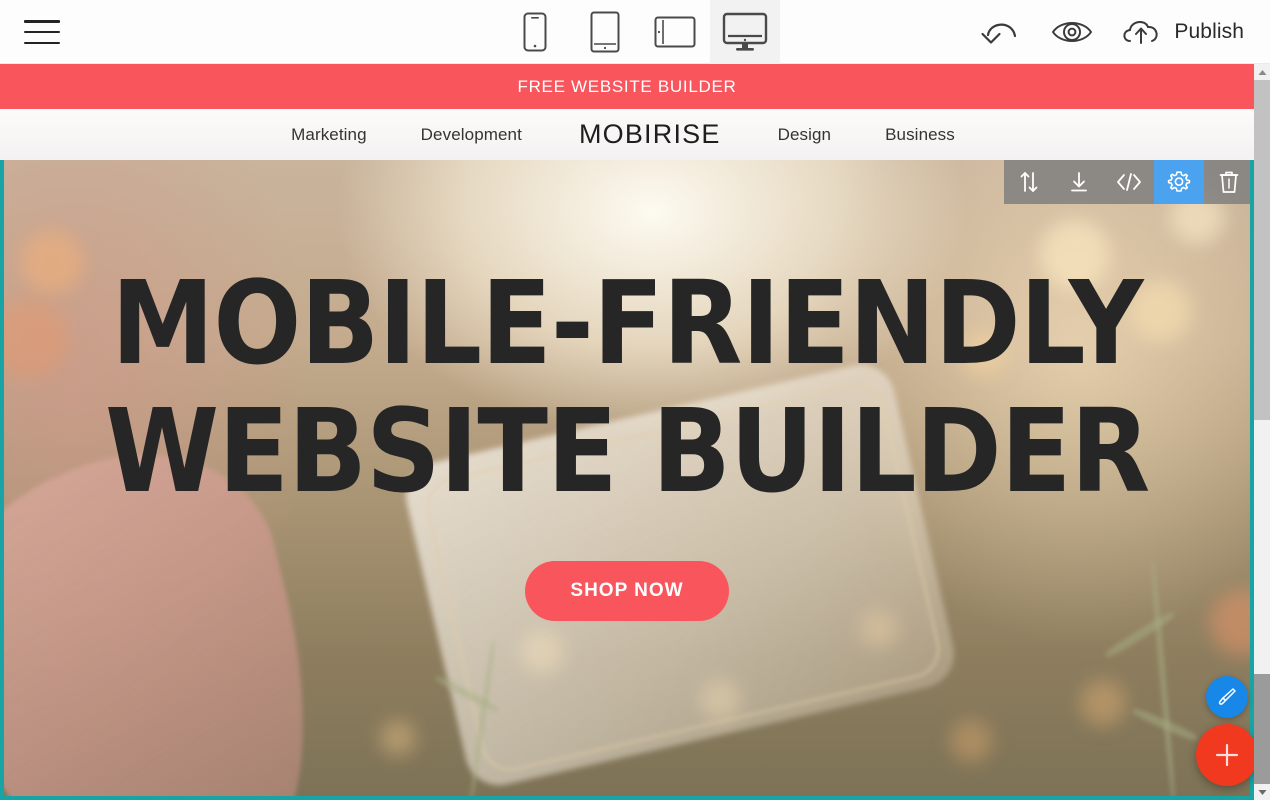 Image resolution: width=1270 pixels, height=800 pixels. I want to click on plus-icon, so click(1227, 755).